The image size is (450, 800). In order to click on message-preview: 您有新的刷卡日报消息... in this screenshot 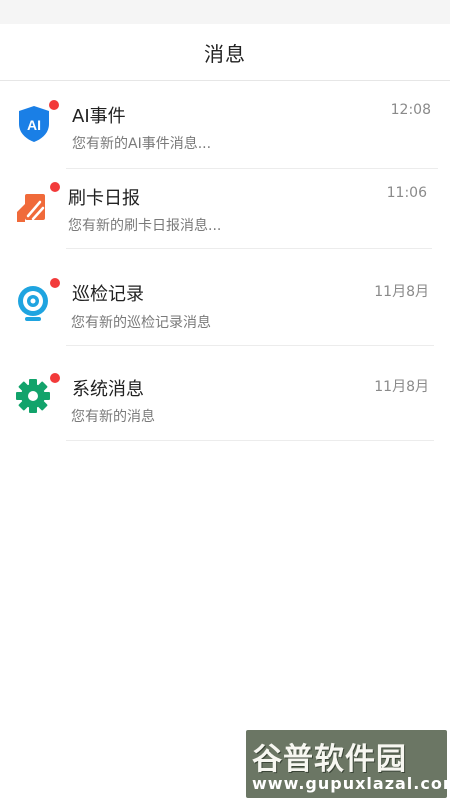, I will do `click(145, 226)`.